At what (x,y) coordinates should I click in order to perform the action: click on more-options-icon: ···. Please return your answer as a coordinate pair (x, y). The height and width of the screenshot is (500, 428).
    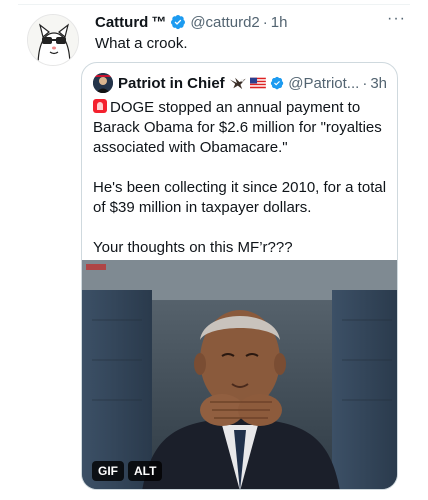
    Looking at the image, I should click on (396, 19).